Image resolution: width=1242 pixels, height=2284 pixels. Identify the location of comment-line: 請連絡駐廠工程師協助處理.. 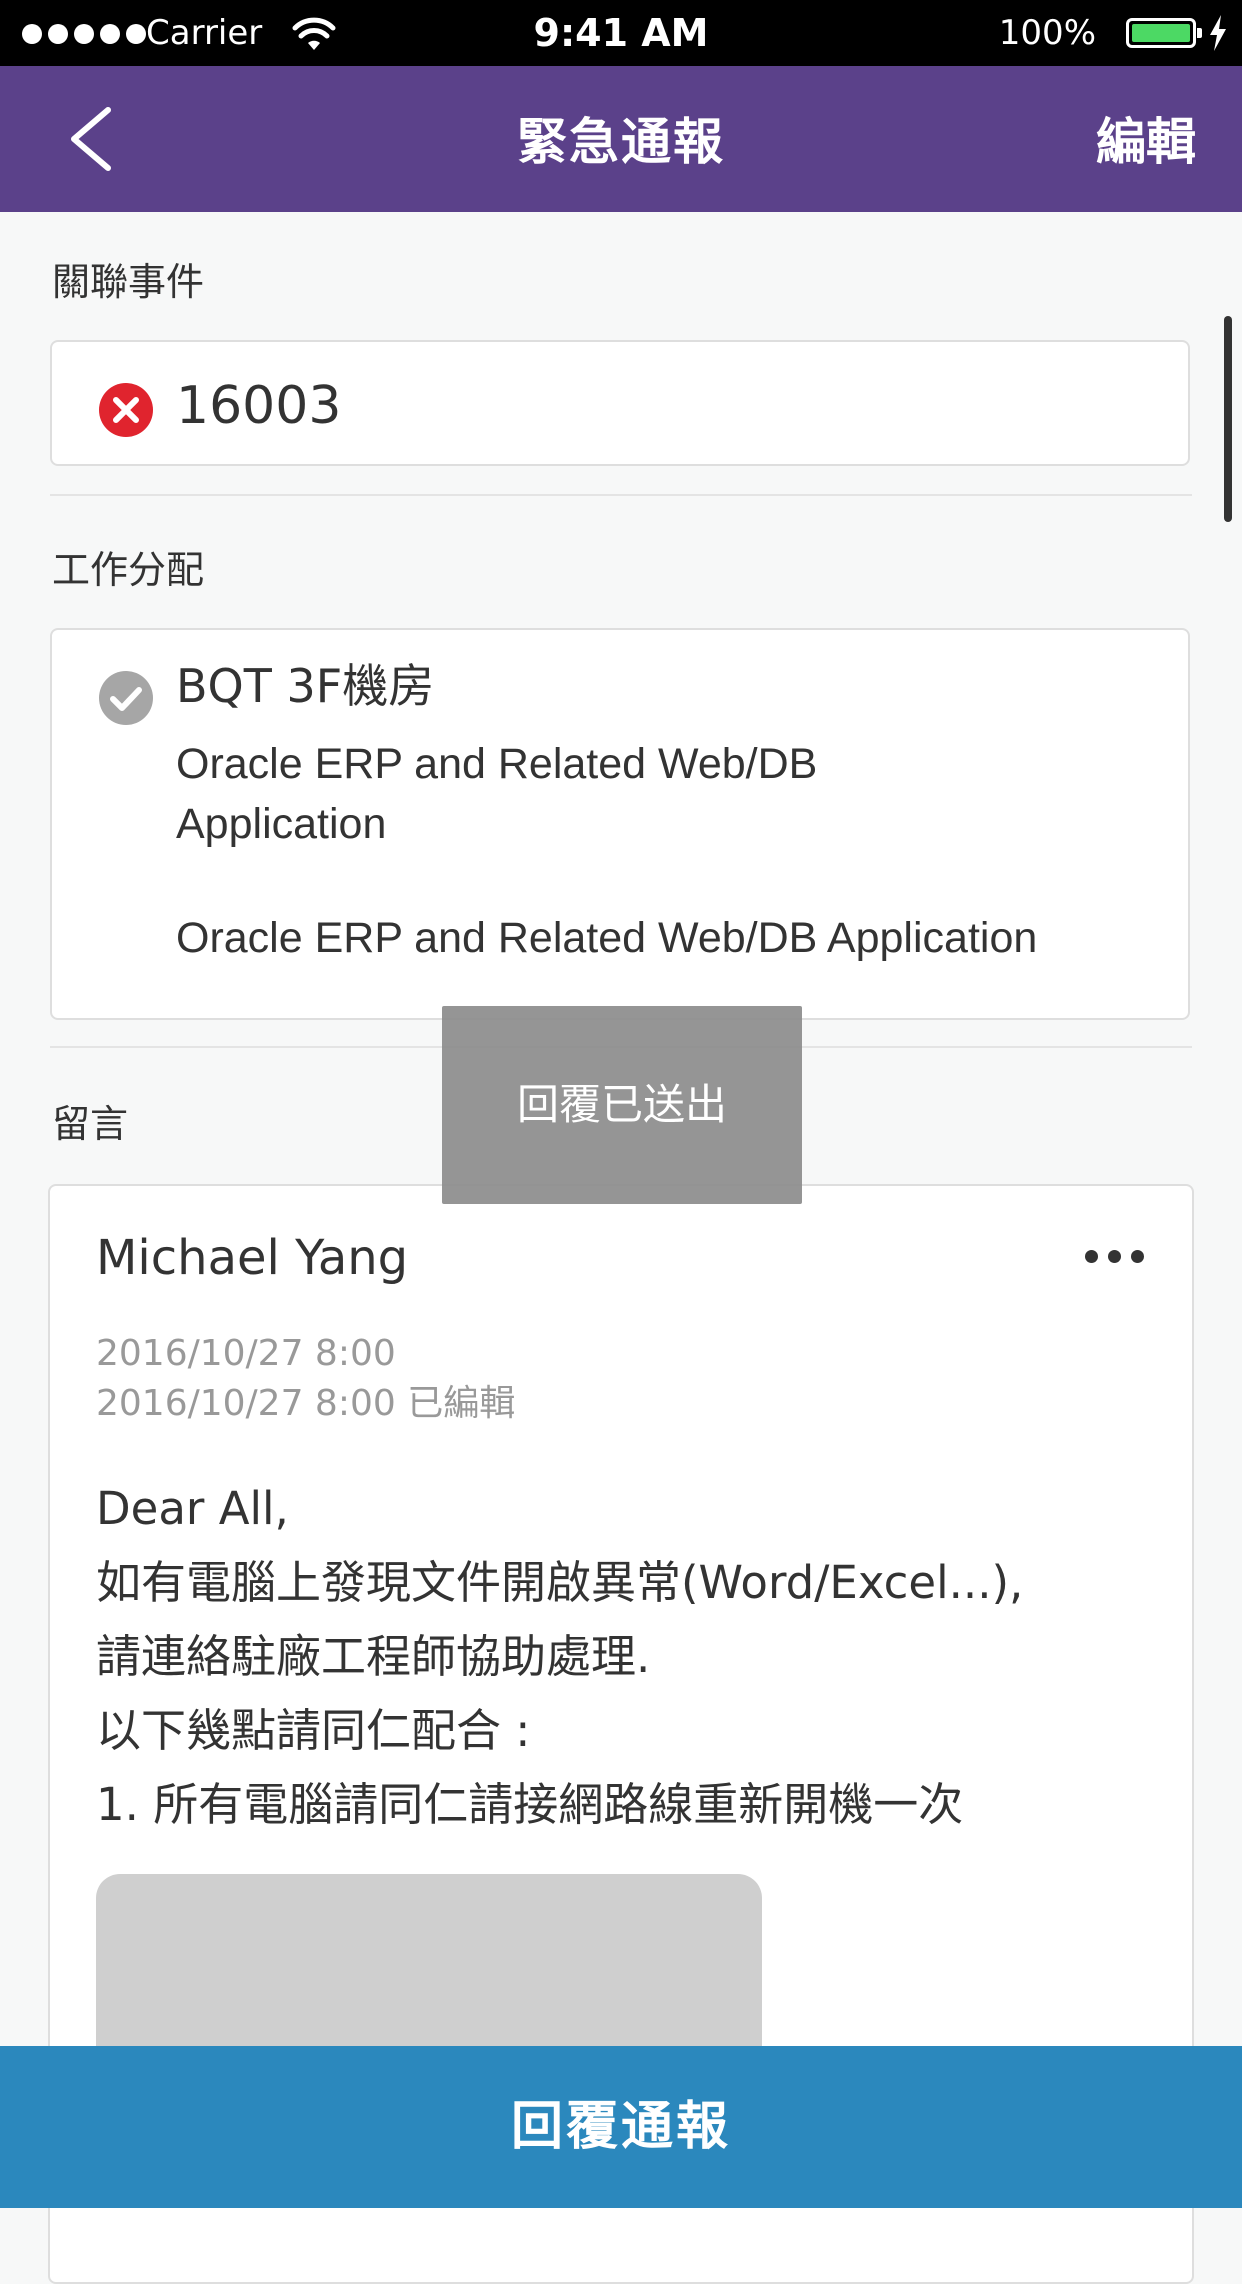
(373, 1656).